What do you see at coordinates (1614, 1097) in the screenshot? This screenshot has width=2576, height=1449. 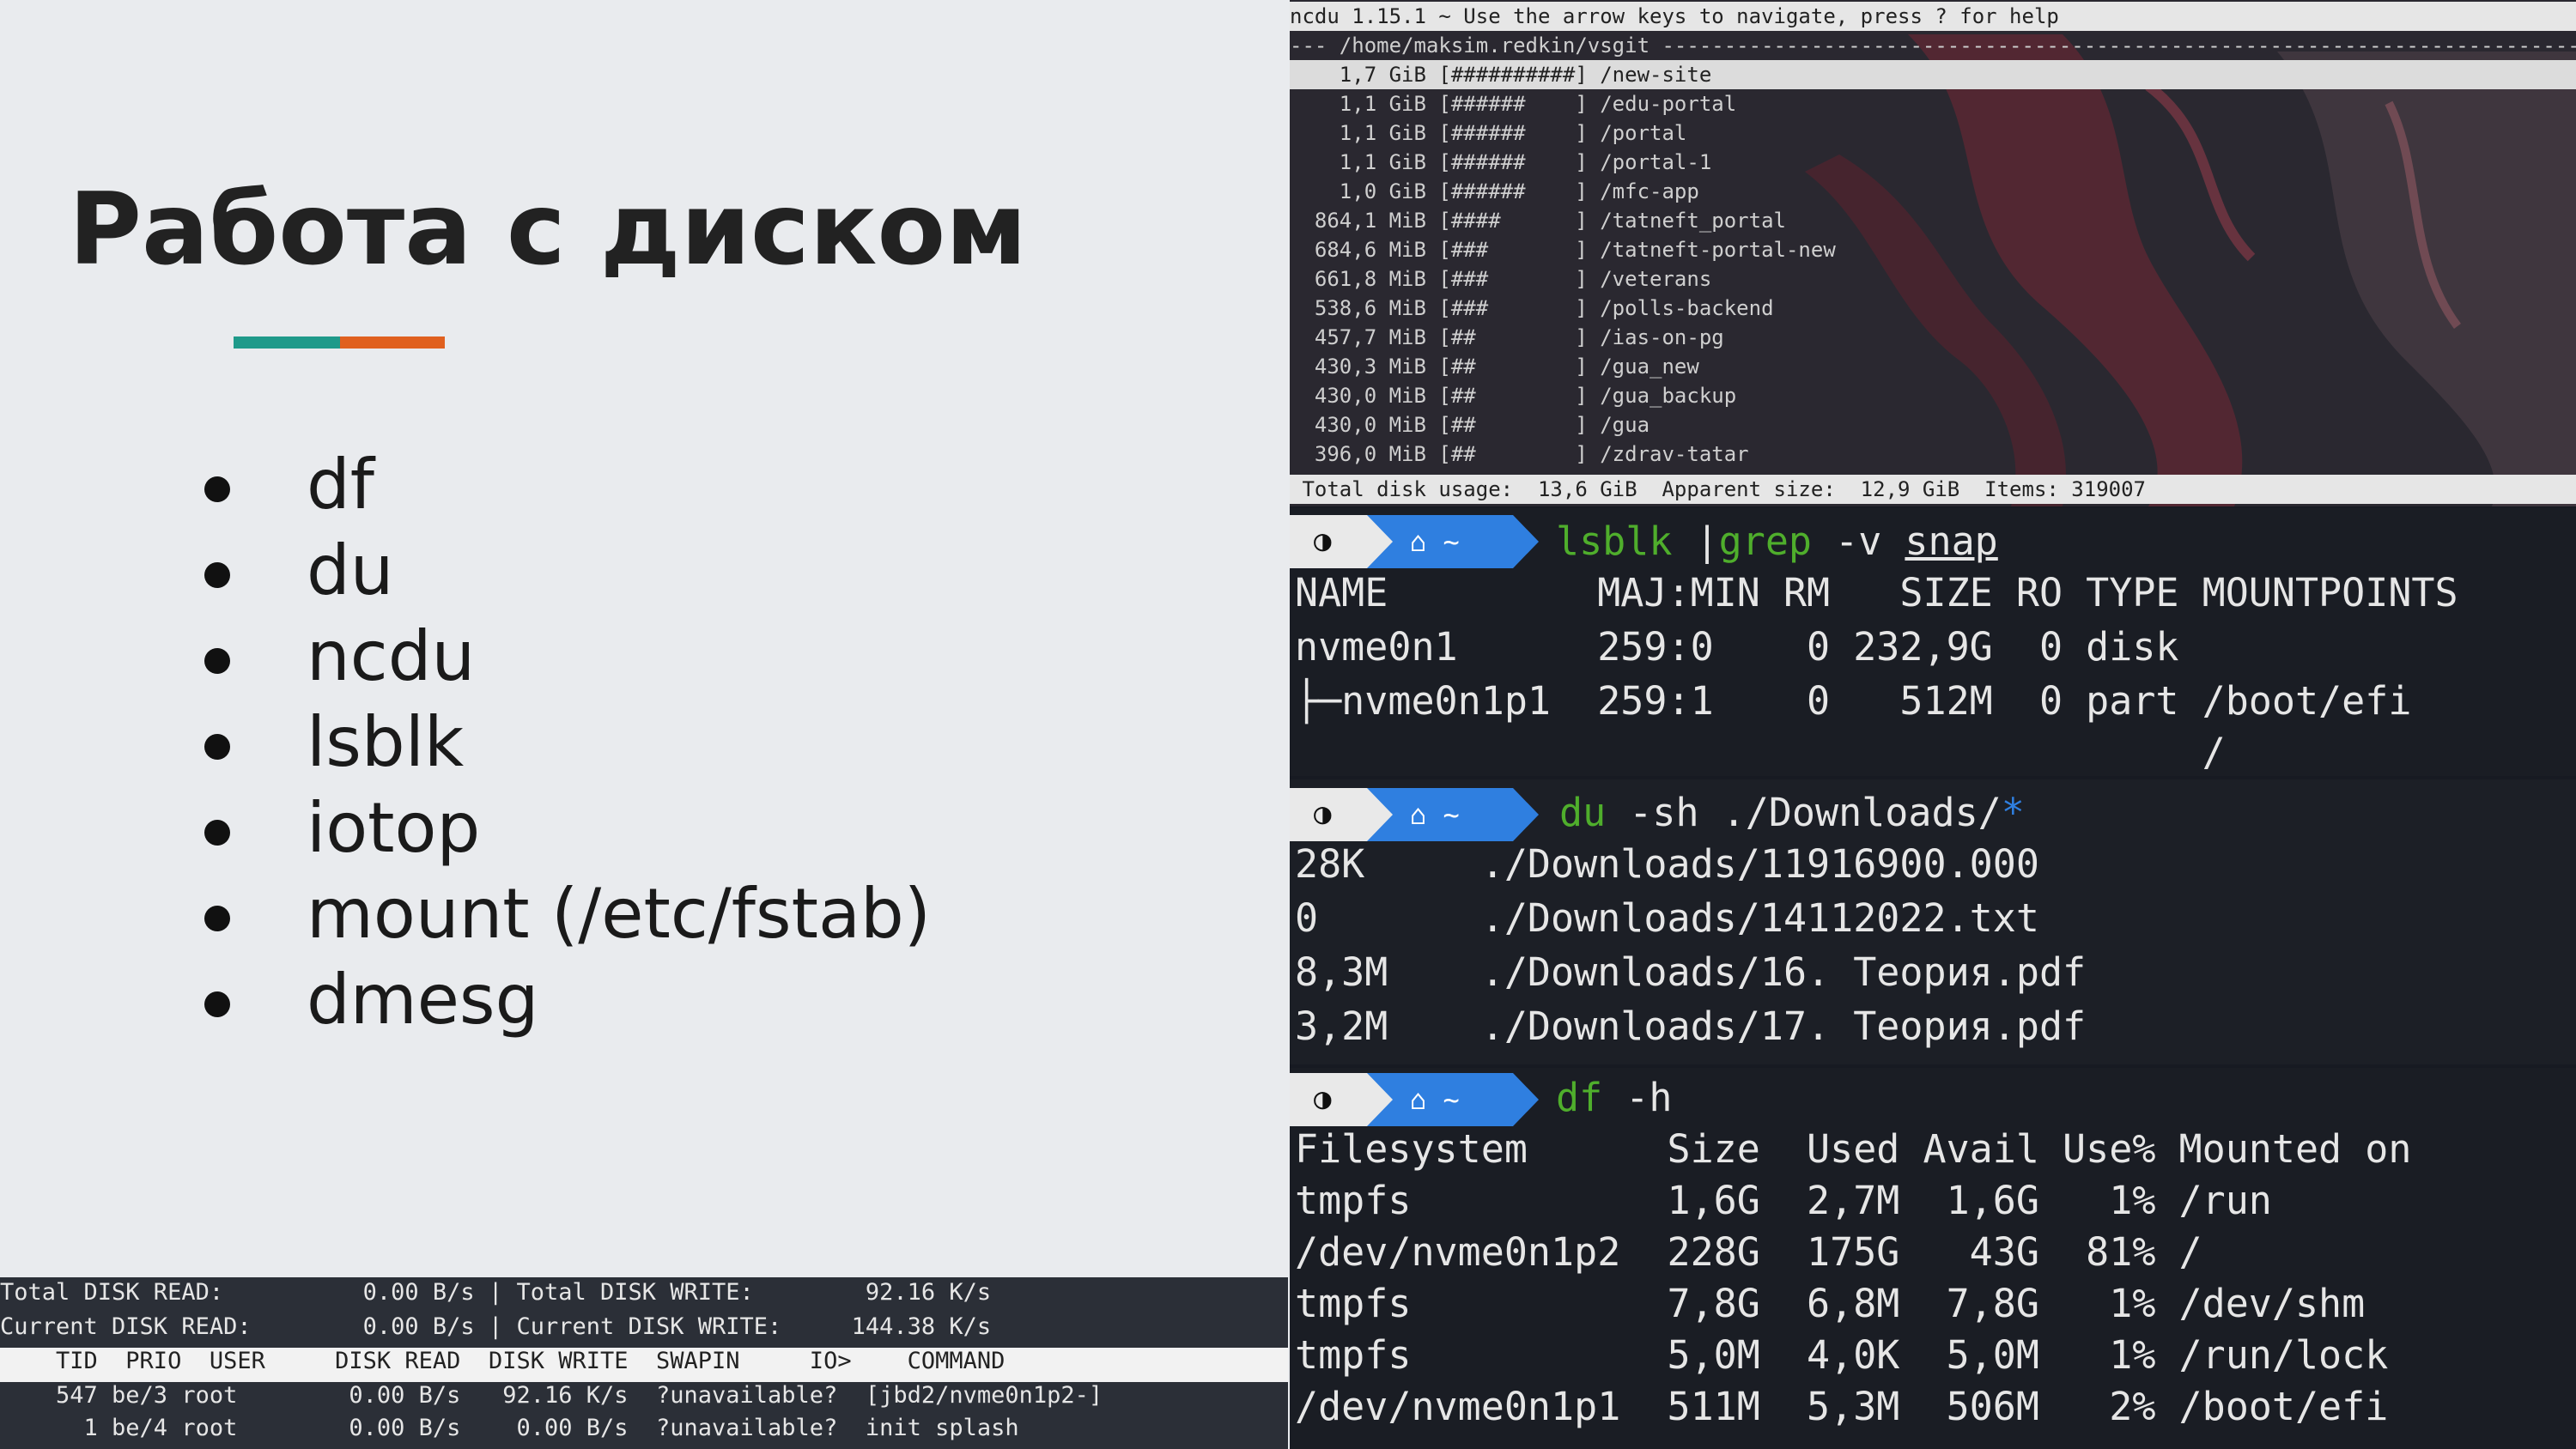 I see `df-command: df -h` at bounding box center [1614, 1097].